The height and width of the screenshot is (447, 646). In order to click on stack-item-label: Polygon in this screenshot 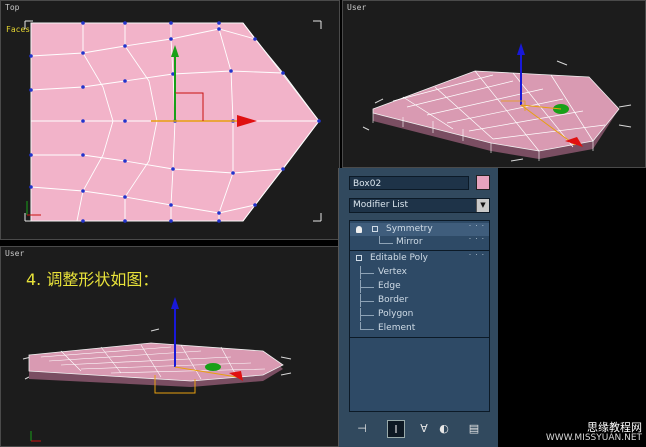, I will do `click(396, 314)`.